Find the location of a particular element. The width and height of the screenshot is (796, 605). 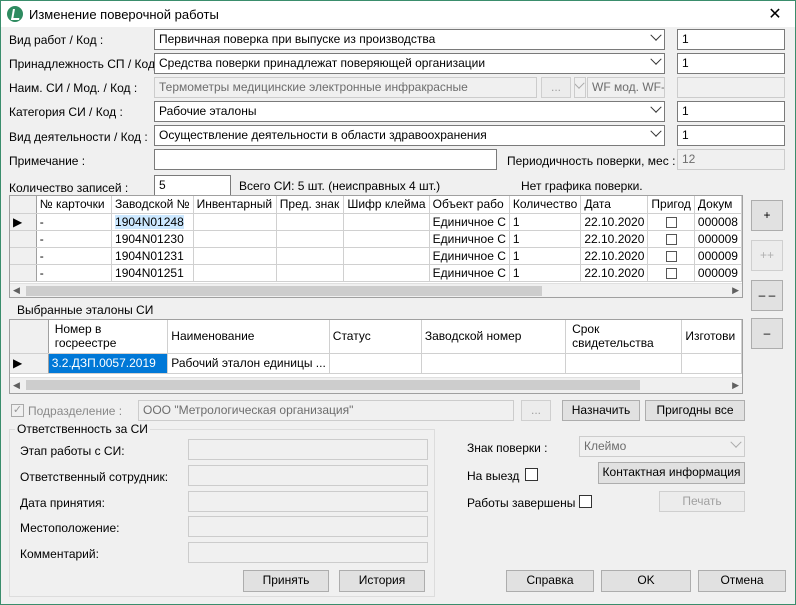

col-header: Заводской № is located at coordinates (152, 205).